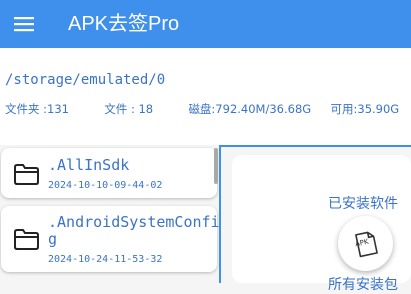 This screenshot has width=411, height=294. Describe the element at coordinates (105, 259) in the screenshot. I see `item-date: 2024-10-24-11-53-32` at that location.